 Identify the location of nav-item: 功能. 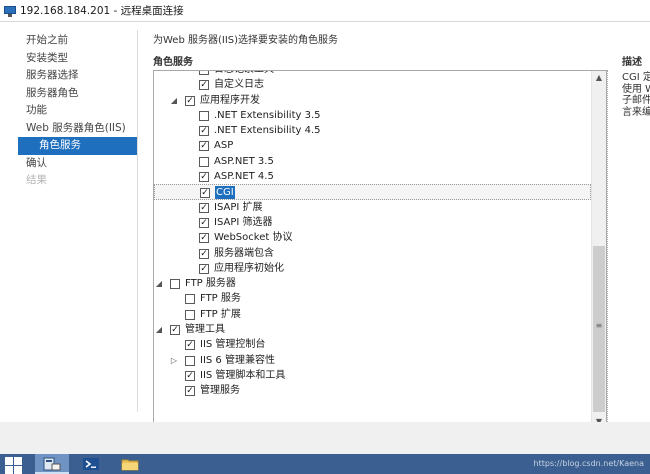
(78, 111).